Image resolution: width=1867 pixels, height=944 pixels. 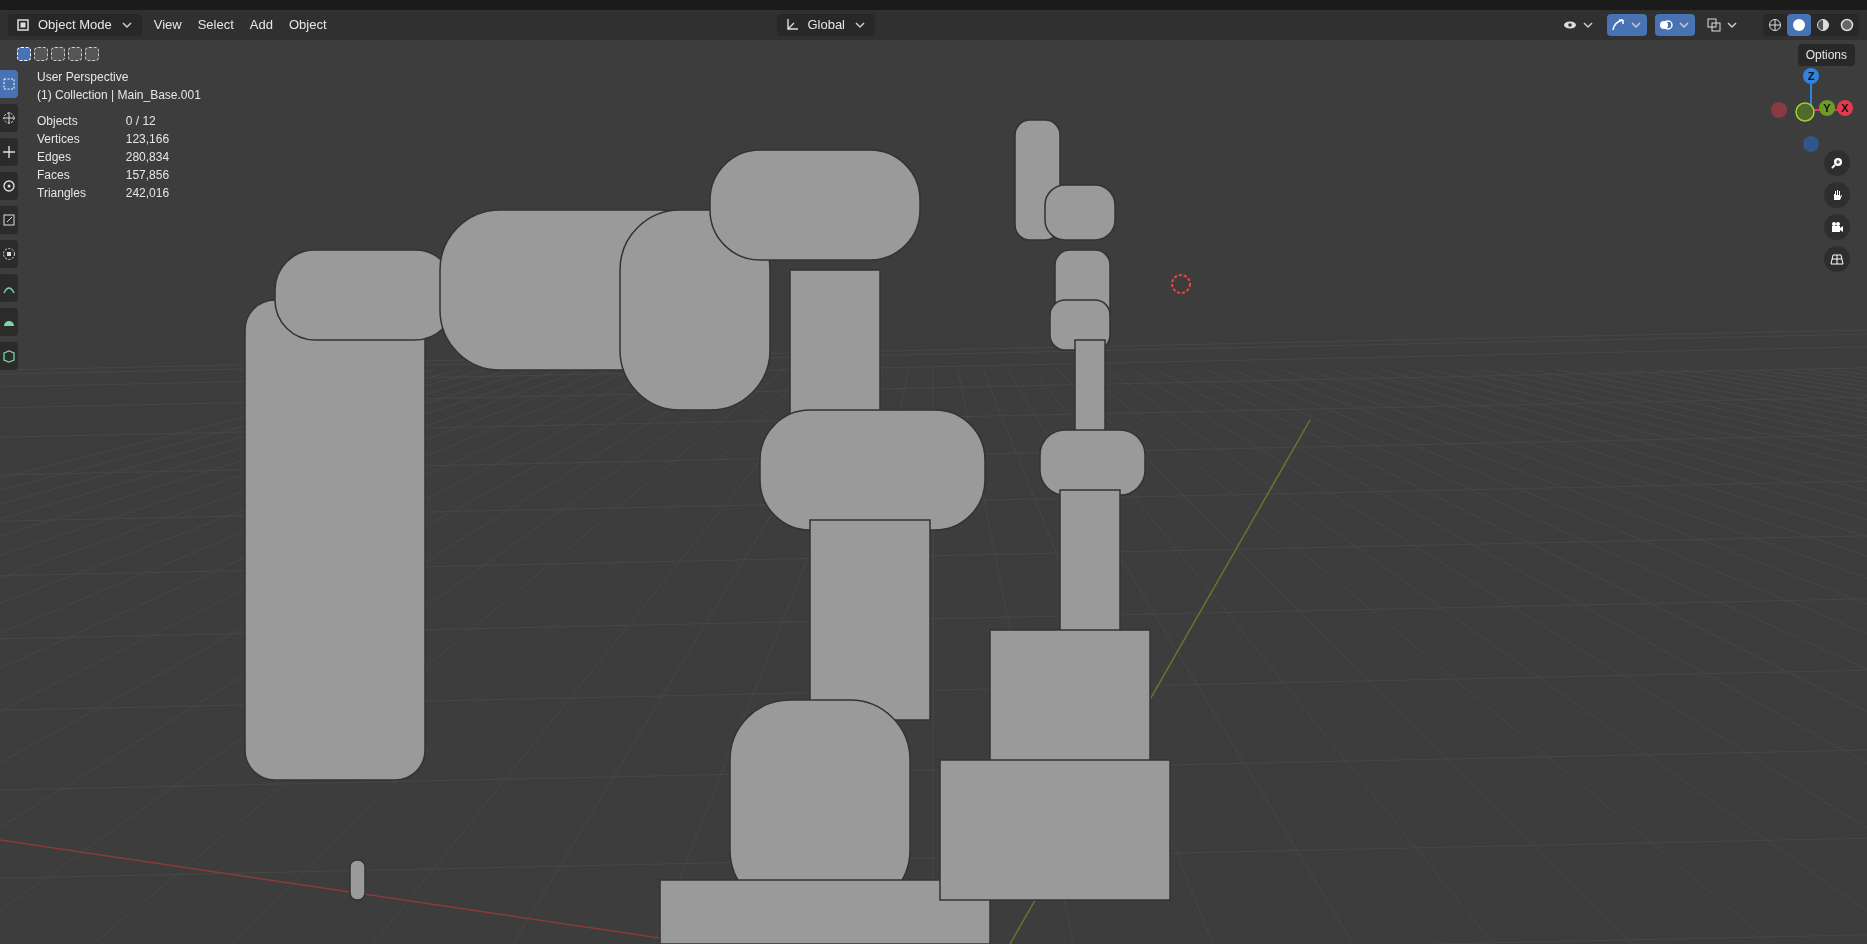 What do you see at coordinates (1775, 25) in the screenshot?
I see `globe-icon` at bounding box center [1775, 25].